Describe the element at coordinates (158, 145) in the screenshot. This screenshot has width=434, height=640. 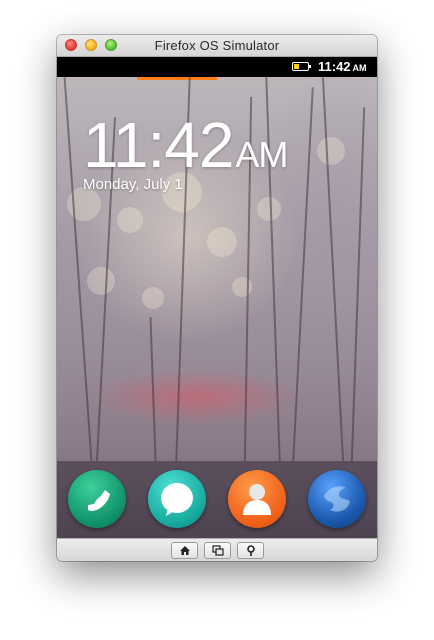
I see `clock-time: 11:42` at that location.